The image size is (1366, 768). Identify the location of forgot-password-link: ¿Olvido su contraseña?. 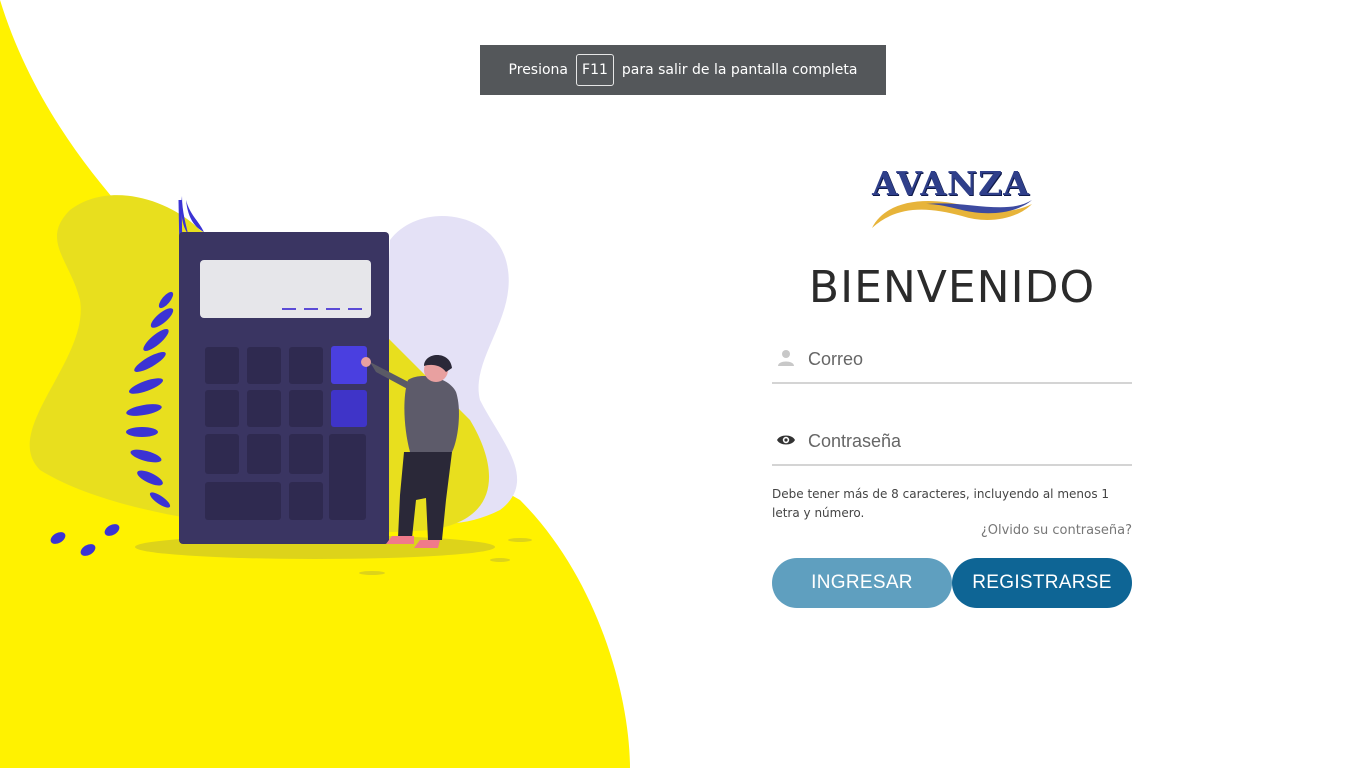
(952, 530).